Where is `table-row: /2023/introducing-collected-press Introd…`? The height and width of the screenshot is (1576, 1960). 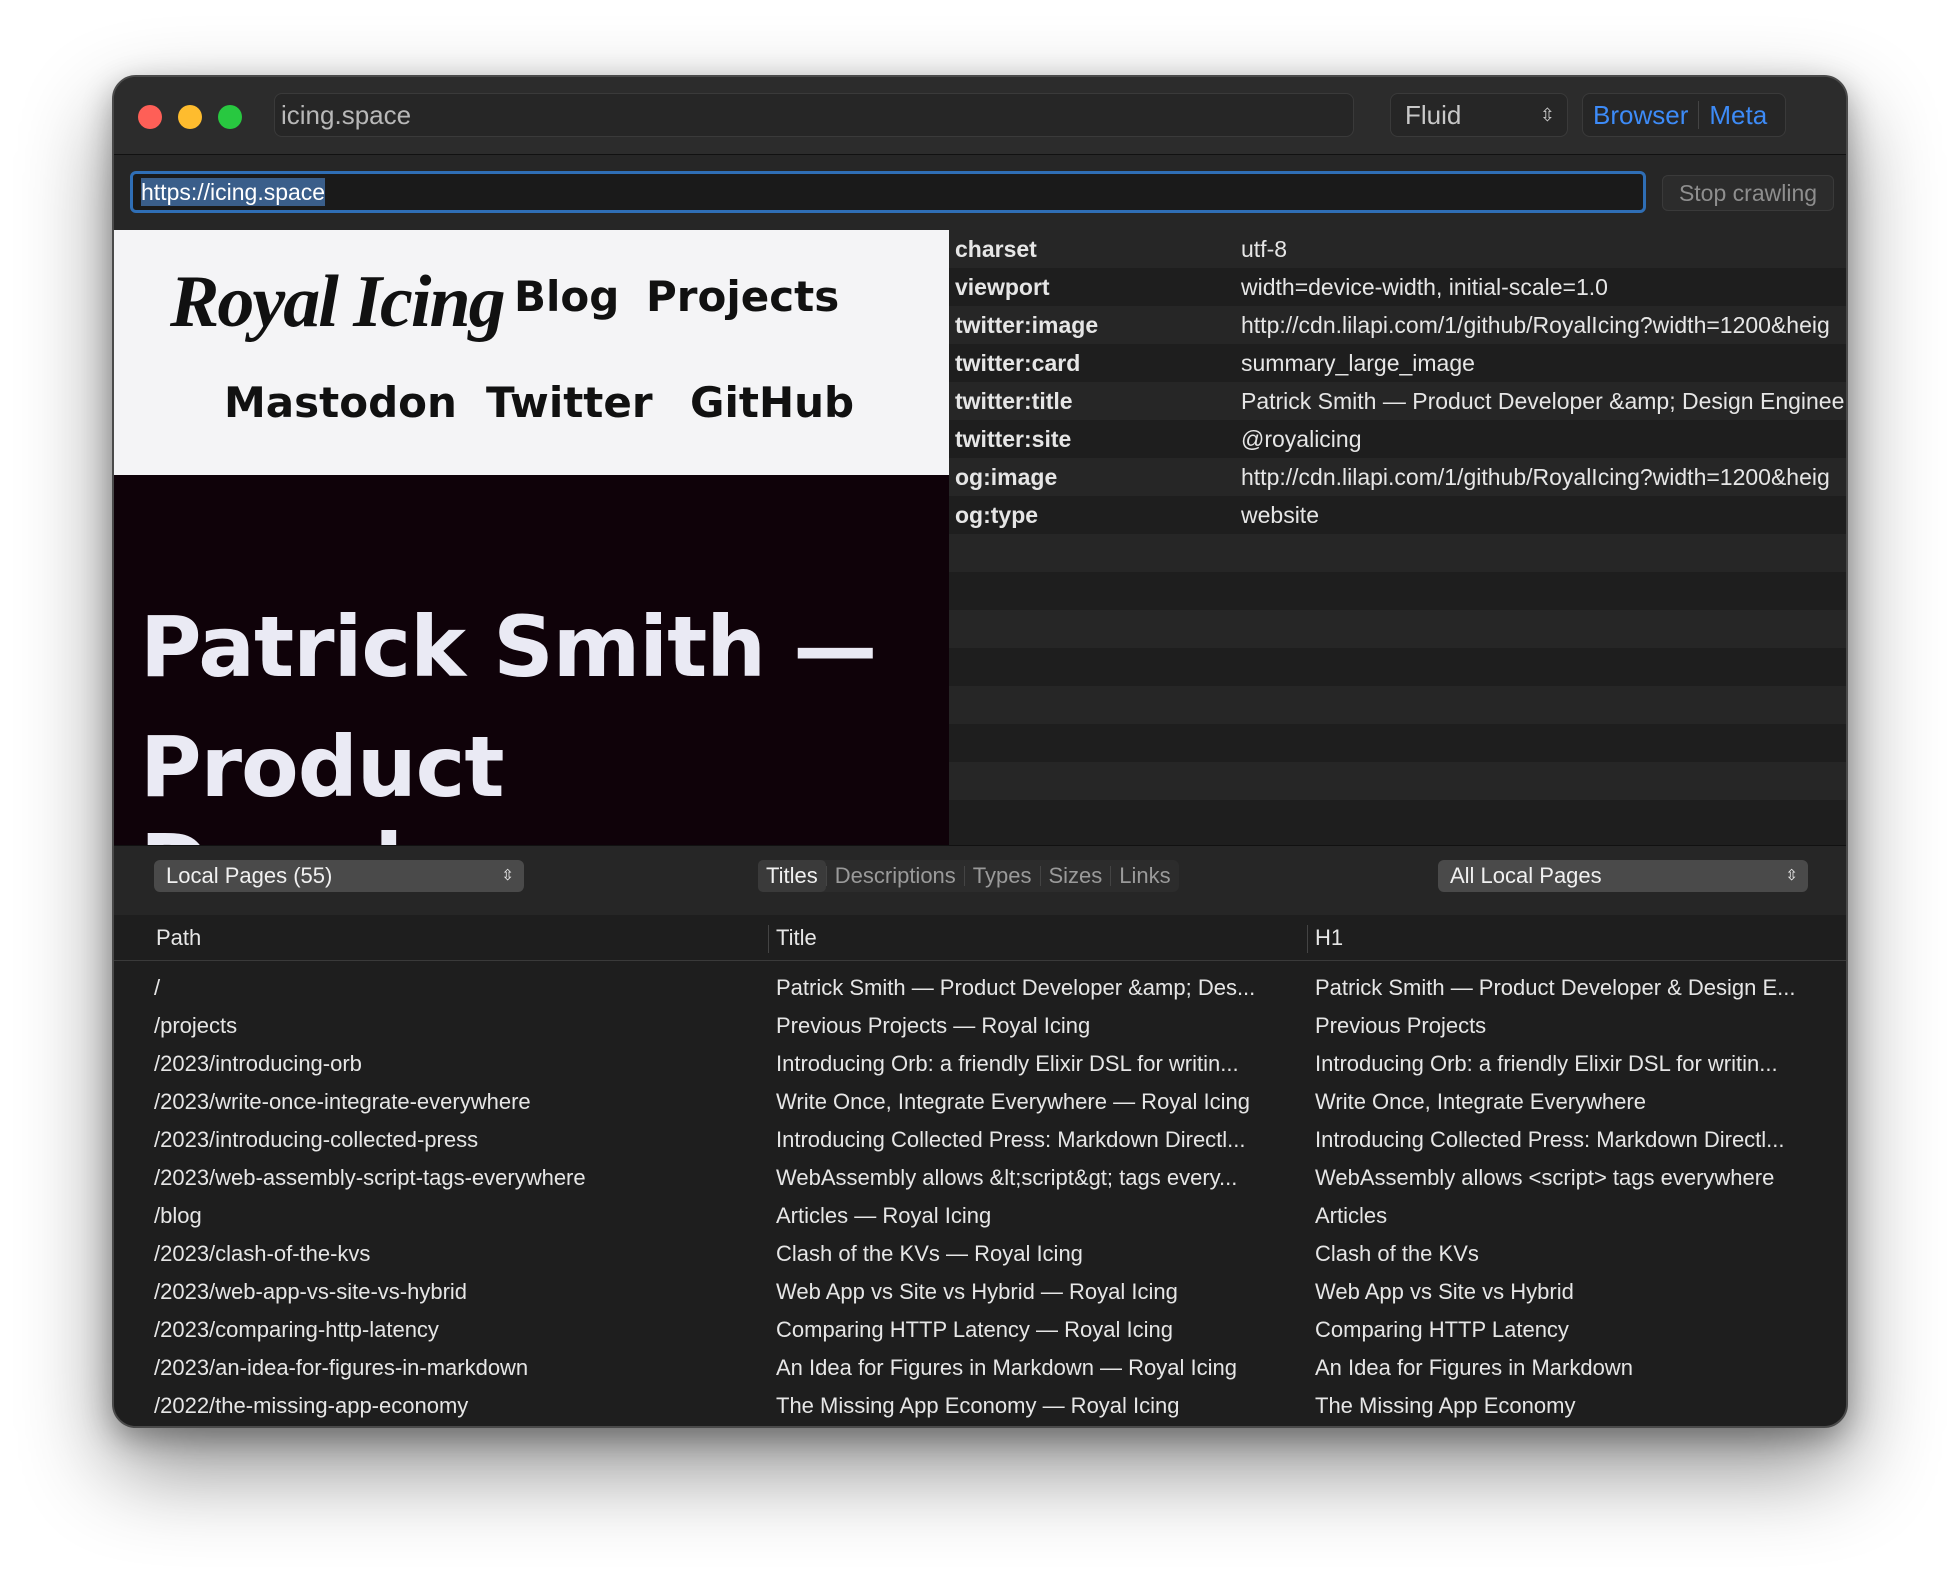
table-row: /2023/introducing-collected-press Introd… is located at coordinates (980, 1140).